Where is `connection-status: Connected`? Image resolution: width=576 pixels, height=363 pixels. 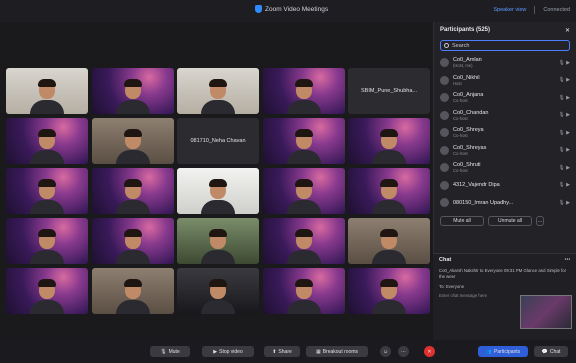
connection-status: Connected is located at coordinates (556, 10).